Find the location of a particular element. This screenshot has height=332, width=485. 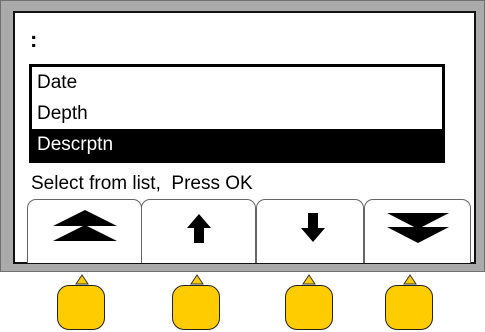

list-item-descrptn: Descrptn is located at coordinates (237, 144).